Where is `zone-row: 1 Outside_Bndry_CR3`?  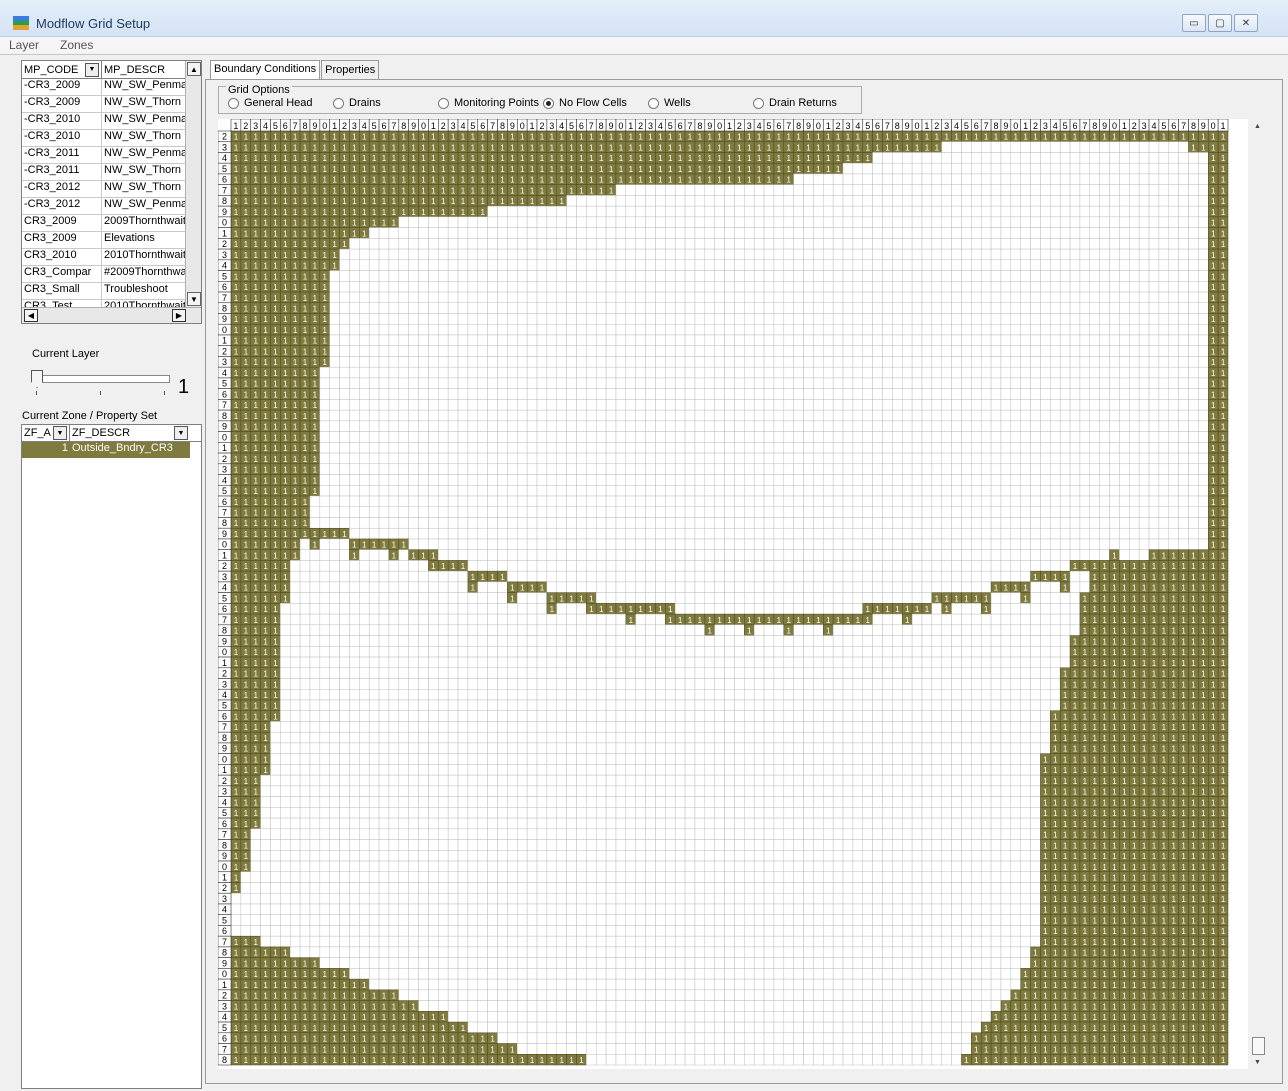 zone-row: 1 Outside_Bndry_CR3 is located at coordinates (106, 450).